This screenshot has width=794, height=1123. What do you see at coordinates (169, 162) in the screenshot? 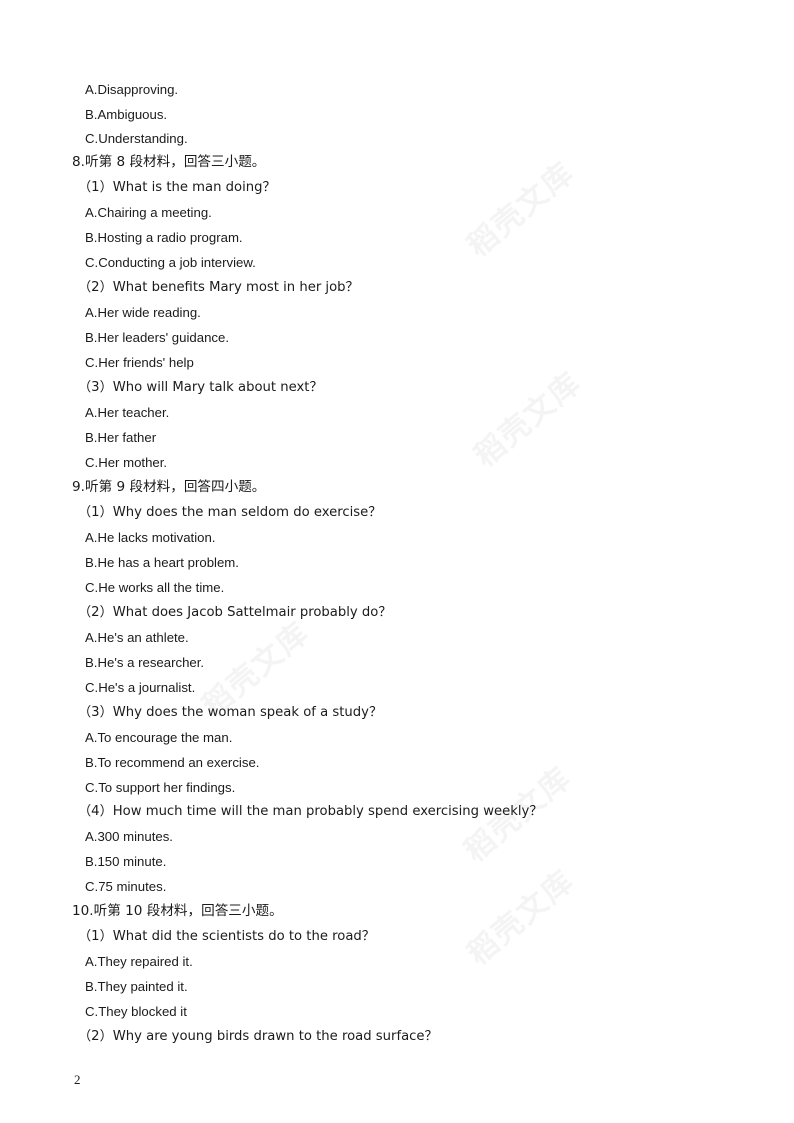
I see `section-heading: 8.听第 8 段材料，回答三小题。` at bounding box center [169, 162].